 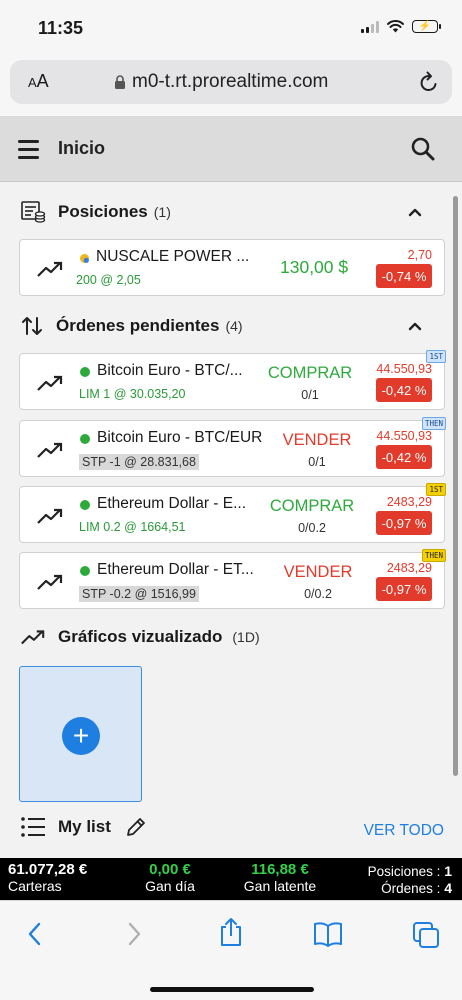 What do you see at coordinates (139, 462) in the screenshot?
I see `order-detail: STP -1 @ 28.831,68` at bounding box center [139, 462].